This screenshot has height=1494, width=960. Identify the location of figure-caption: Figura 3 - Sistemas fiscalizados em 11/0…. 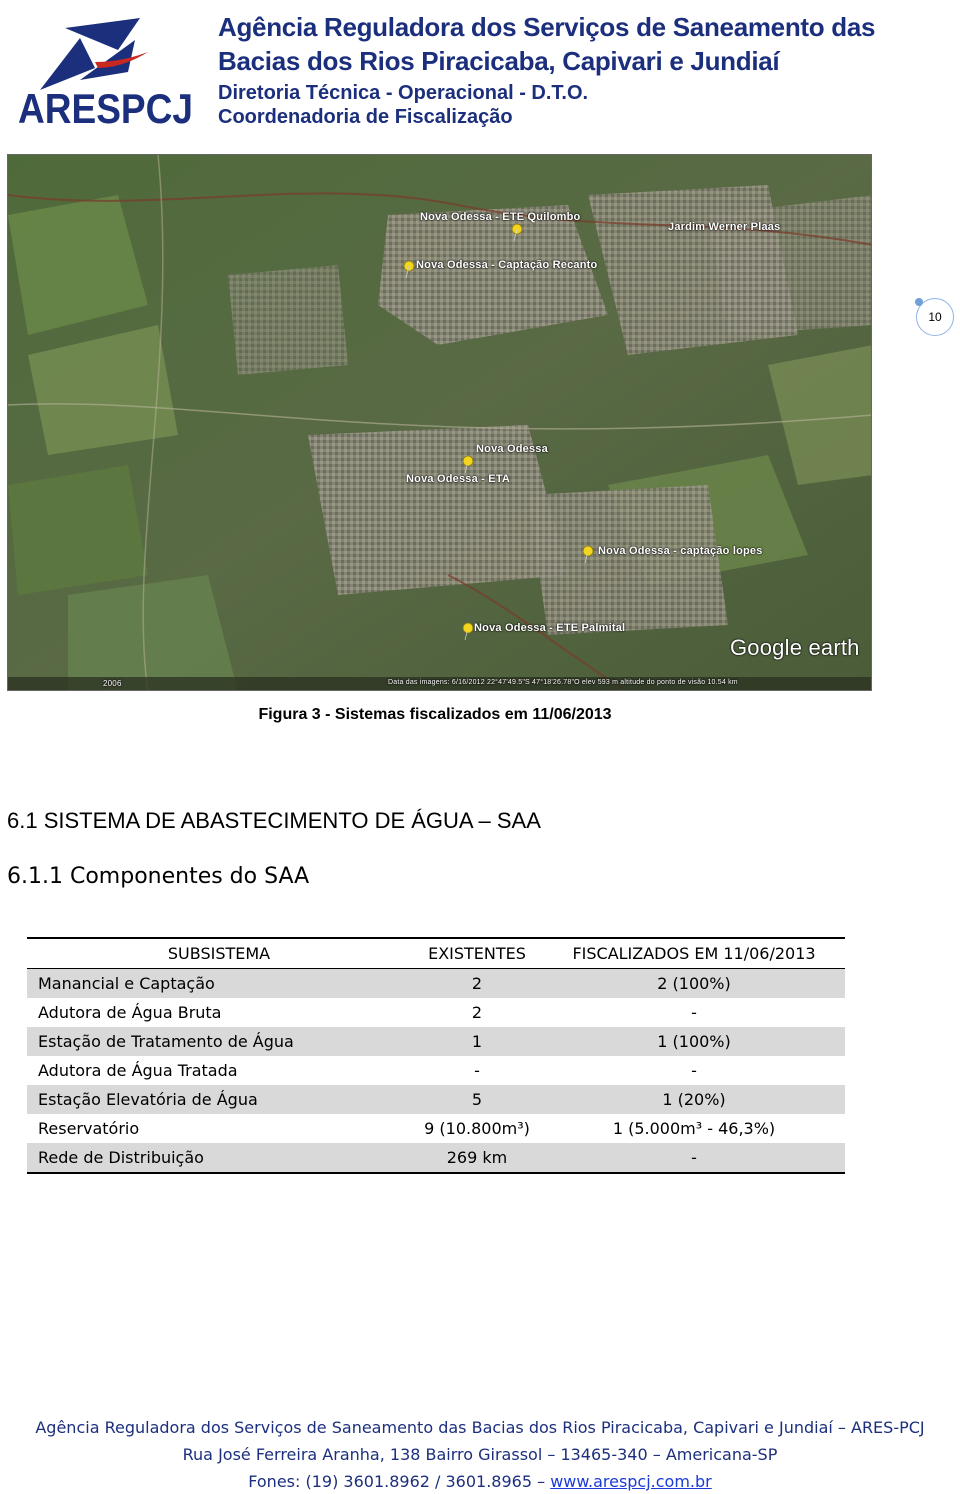
(435, 714).